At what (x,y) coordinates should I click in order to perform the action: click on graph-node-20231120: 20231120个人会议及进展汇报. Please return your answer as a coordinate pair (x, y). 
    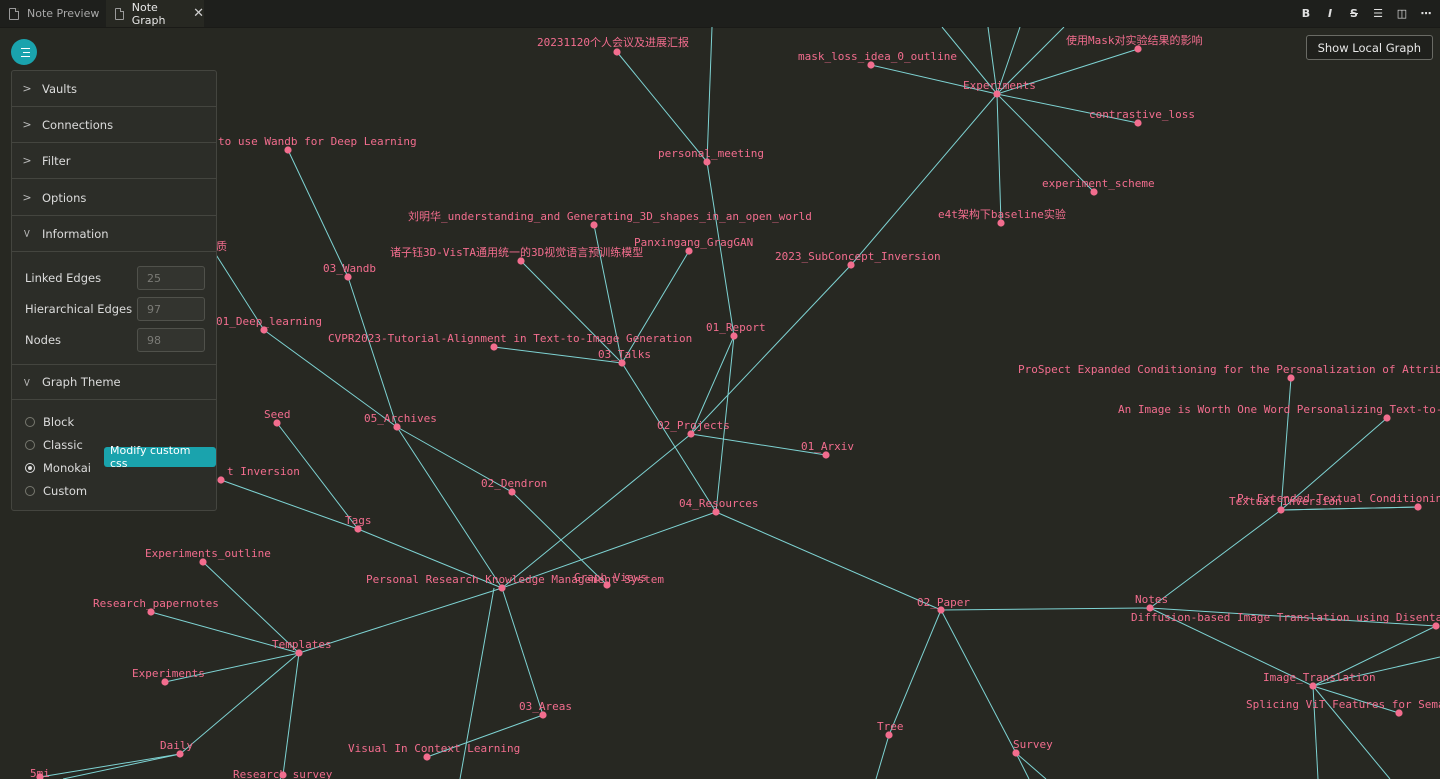
    Looking at the image, I should click on (613, 45).